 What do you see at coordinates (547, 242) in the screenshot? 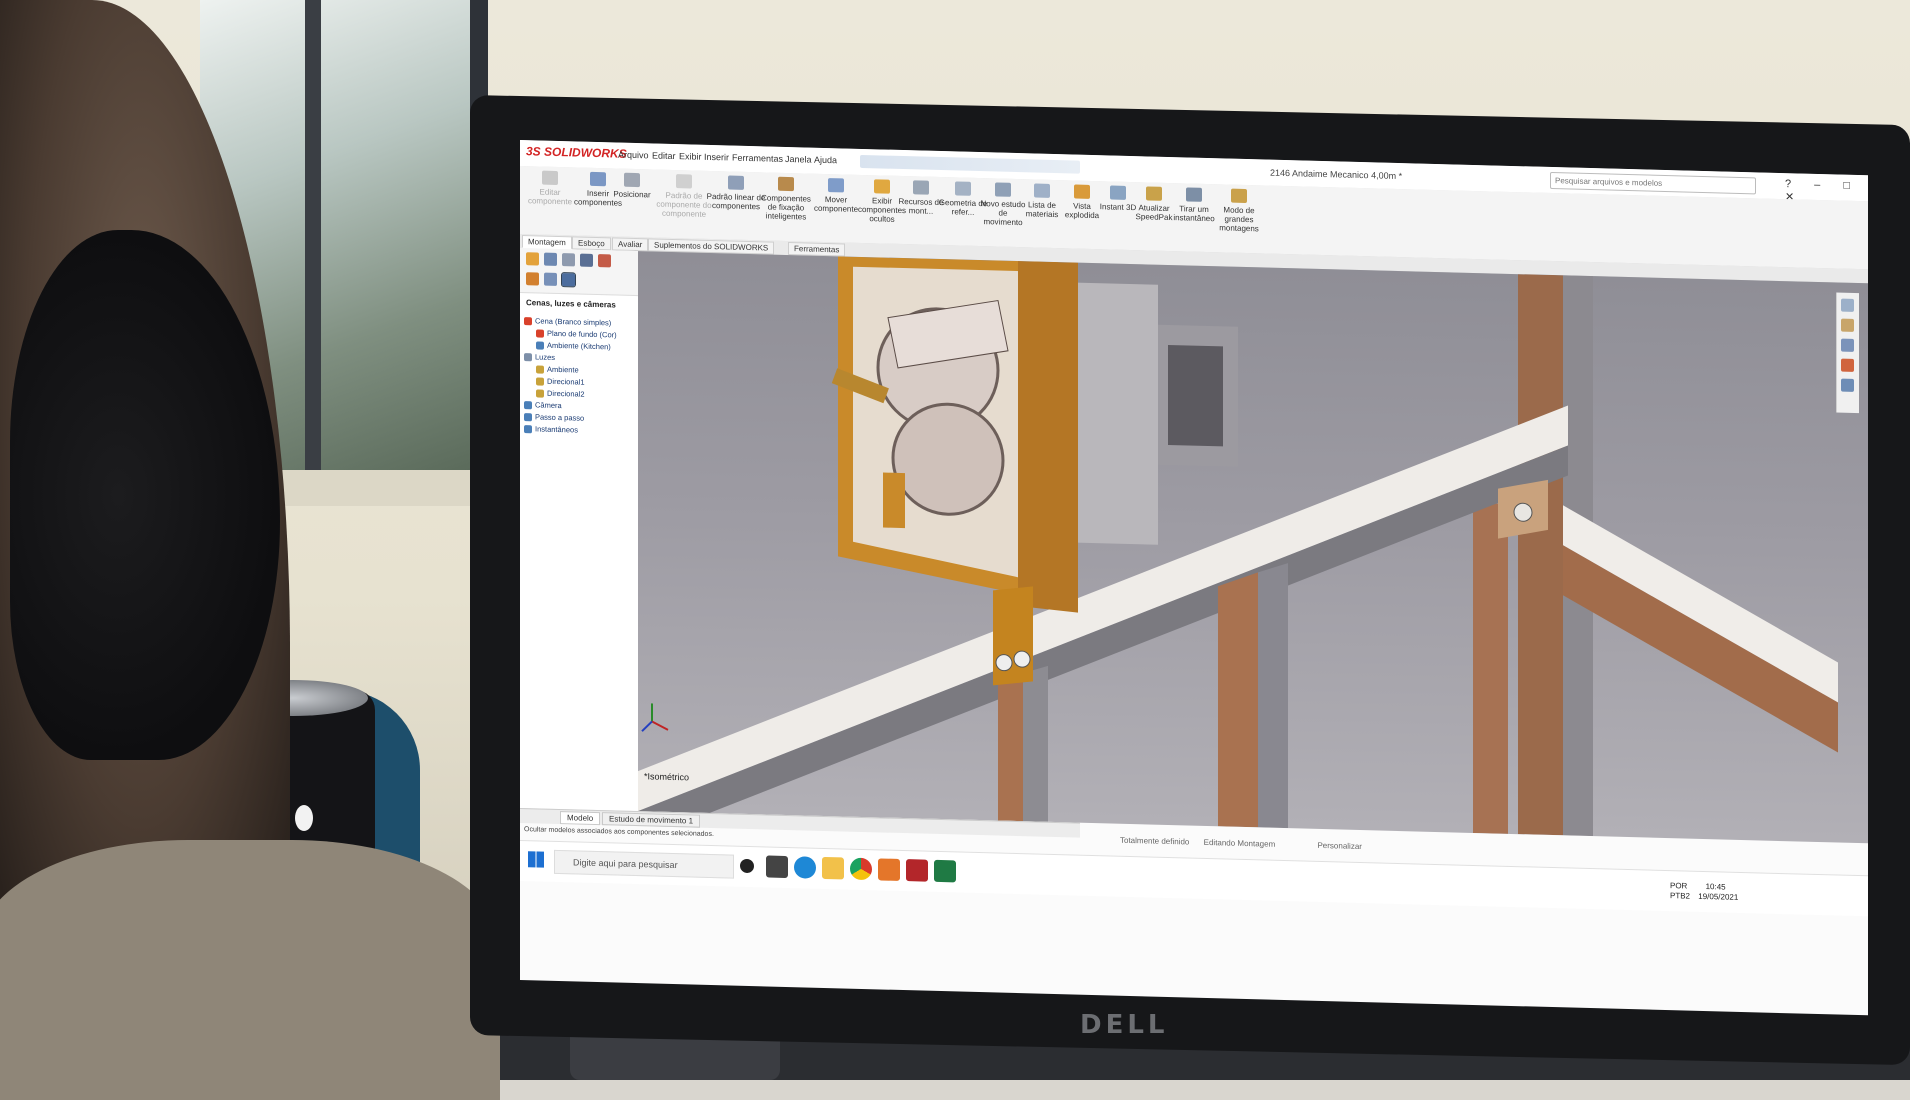
I see `tab-montagem: Montagem` at bounding box center [547, 242].